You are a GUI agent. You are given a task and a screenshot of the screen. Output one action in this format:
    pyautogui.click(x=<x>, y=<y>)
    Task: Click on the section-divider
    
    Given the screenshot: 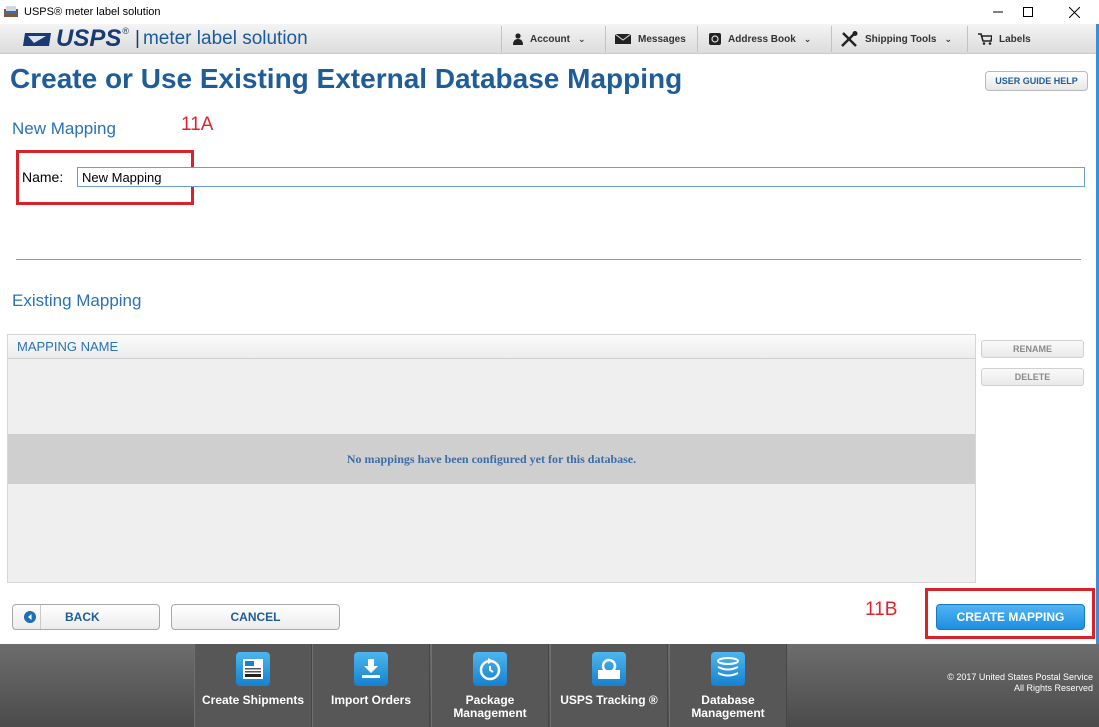 What is the action you would take?
    pyautogui.click(x=548, y=259)
    